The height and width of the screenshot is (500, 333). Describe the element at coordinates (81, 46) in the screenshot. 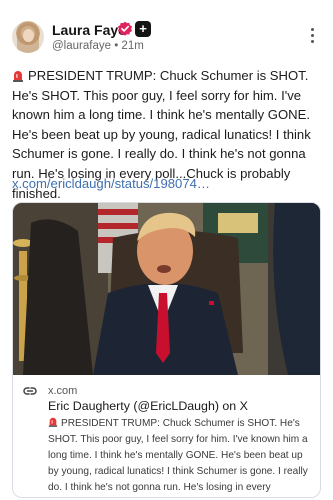

I see `author-handle: @laurafaye` at that location.